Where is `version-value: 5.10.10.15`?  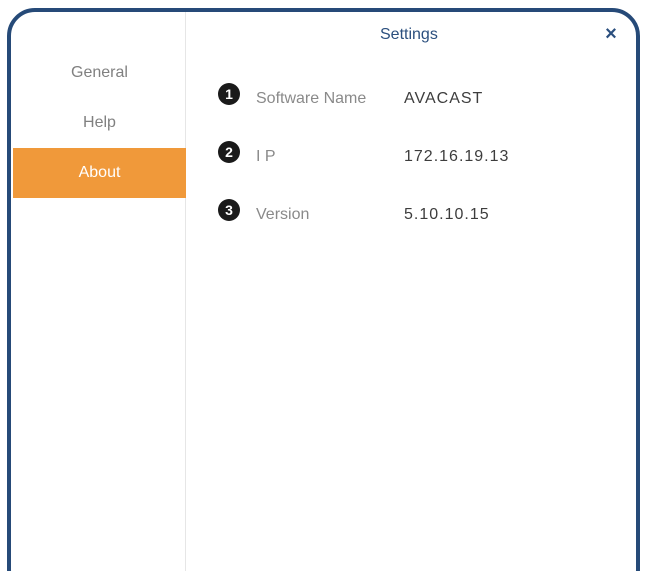
version-value: 5.10.10.15 is located at coordinates (447, 214).